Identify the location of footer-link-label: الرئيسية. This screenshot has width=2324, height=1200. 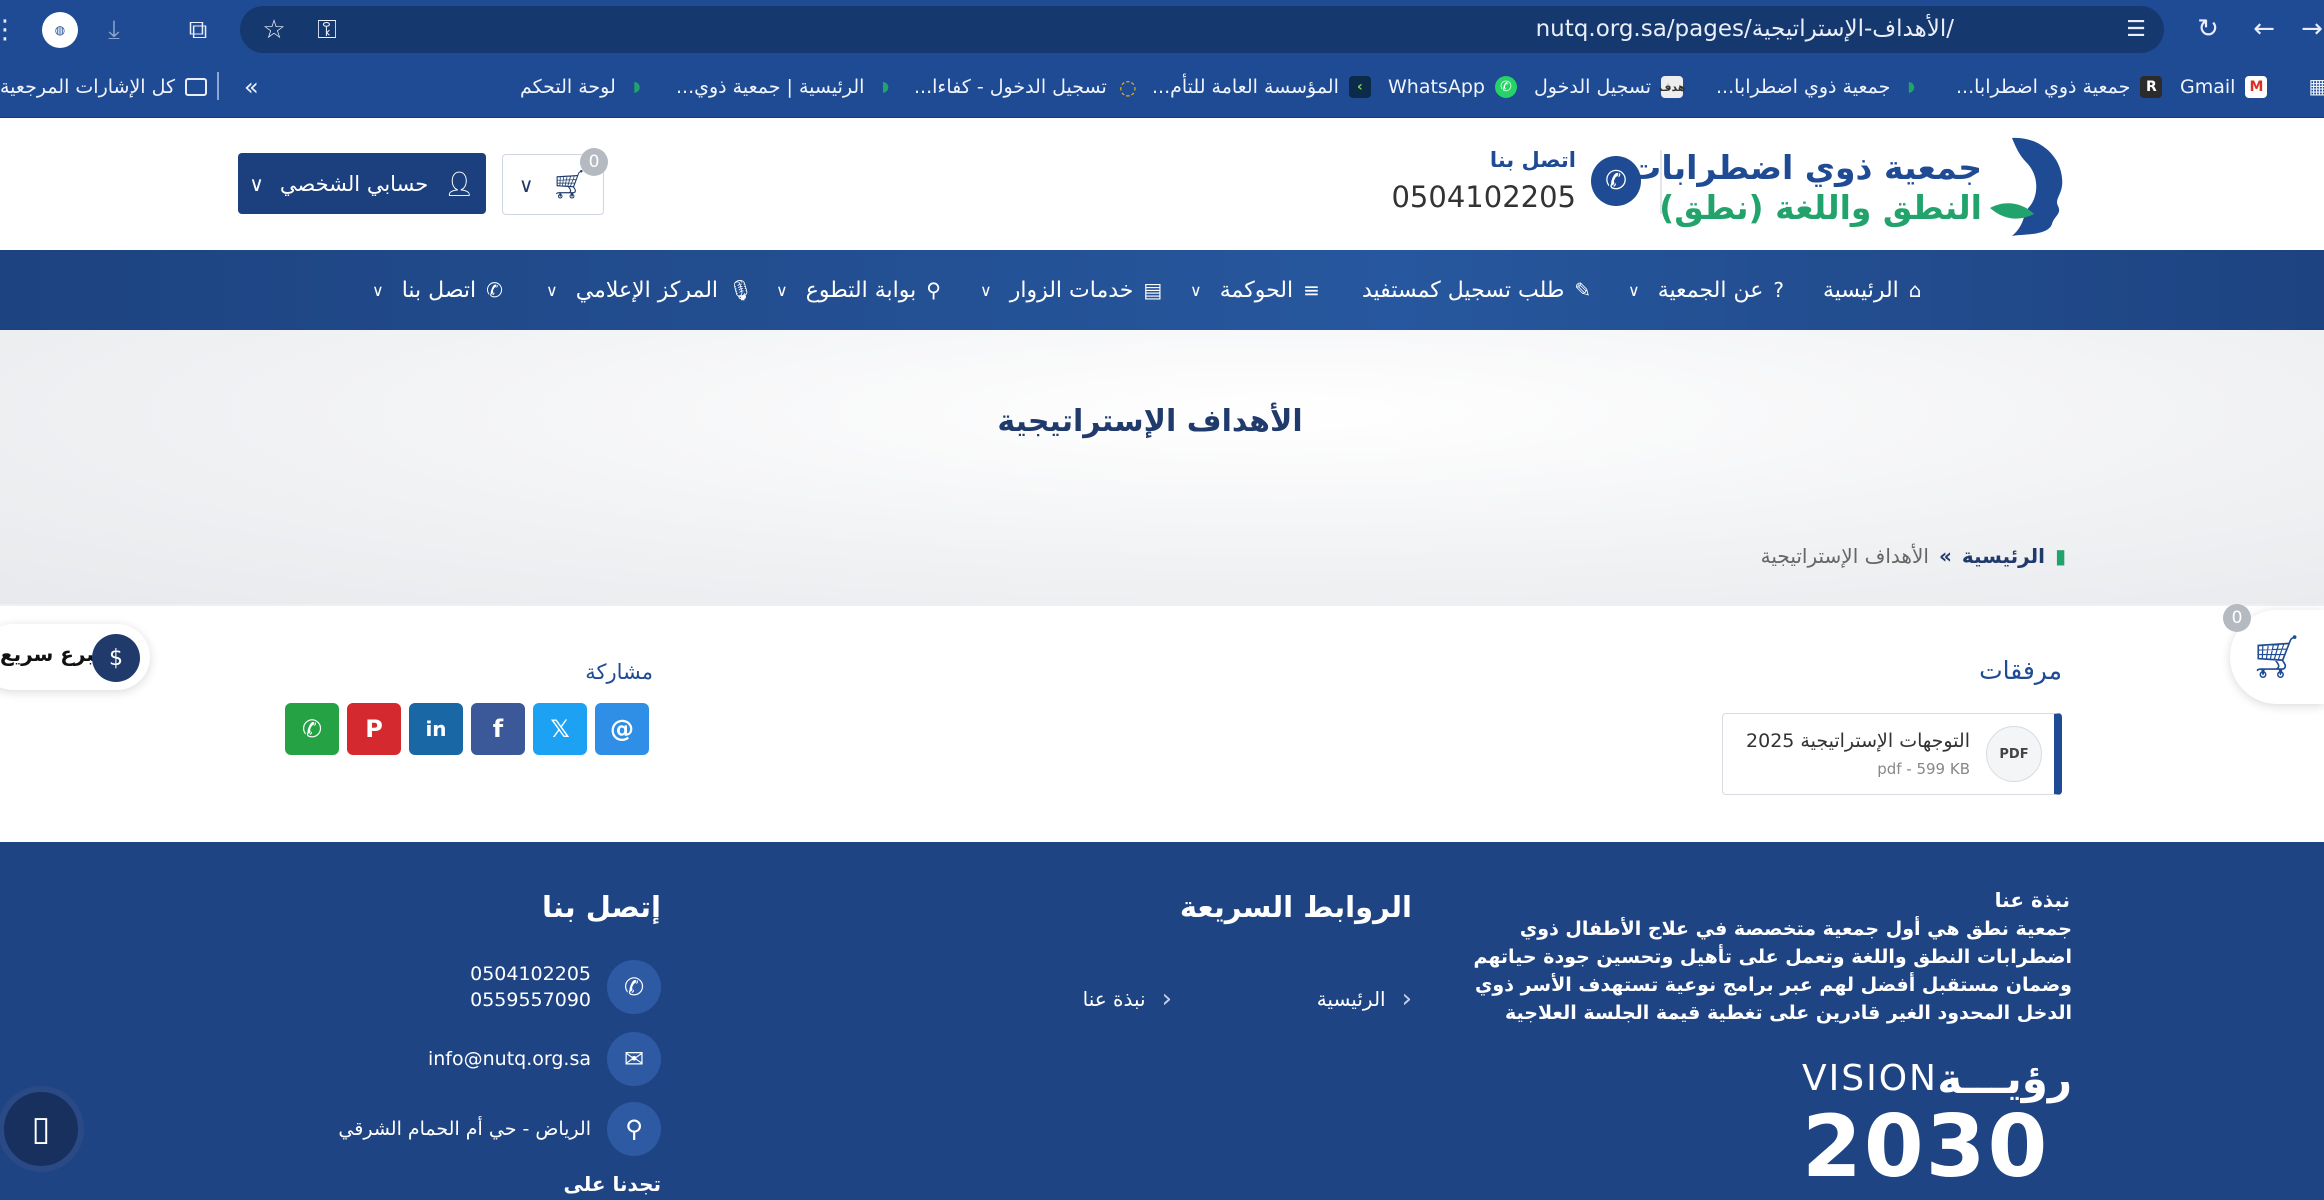
(1351, 999).